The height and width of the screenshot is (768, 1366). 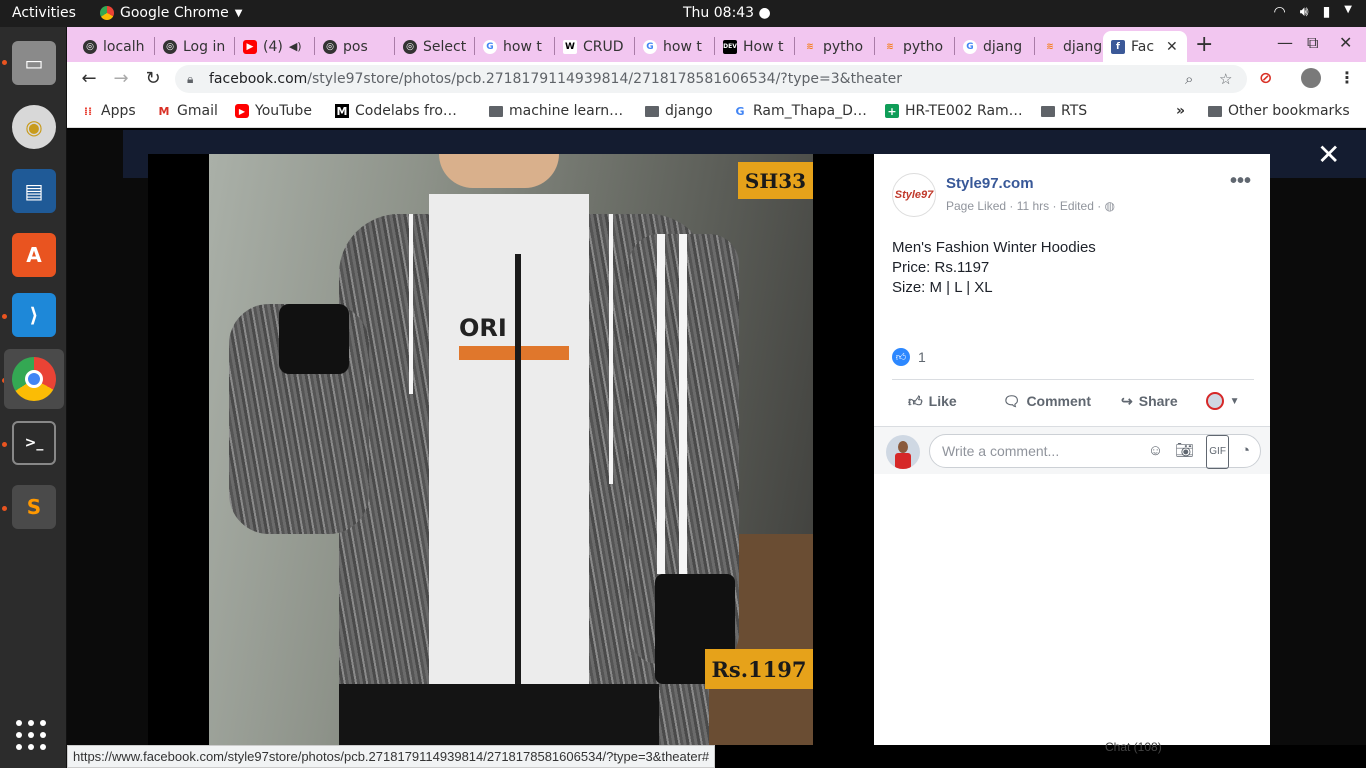 I want to click on bookmark-other: Other bookmarks, so click(x=1279, y=111).